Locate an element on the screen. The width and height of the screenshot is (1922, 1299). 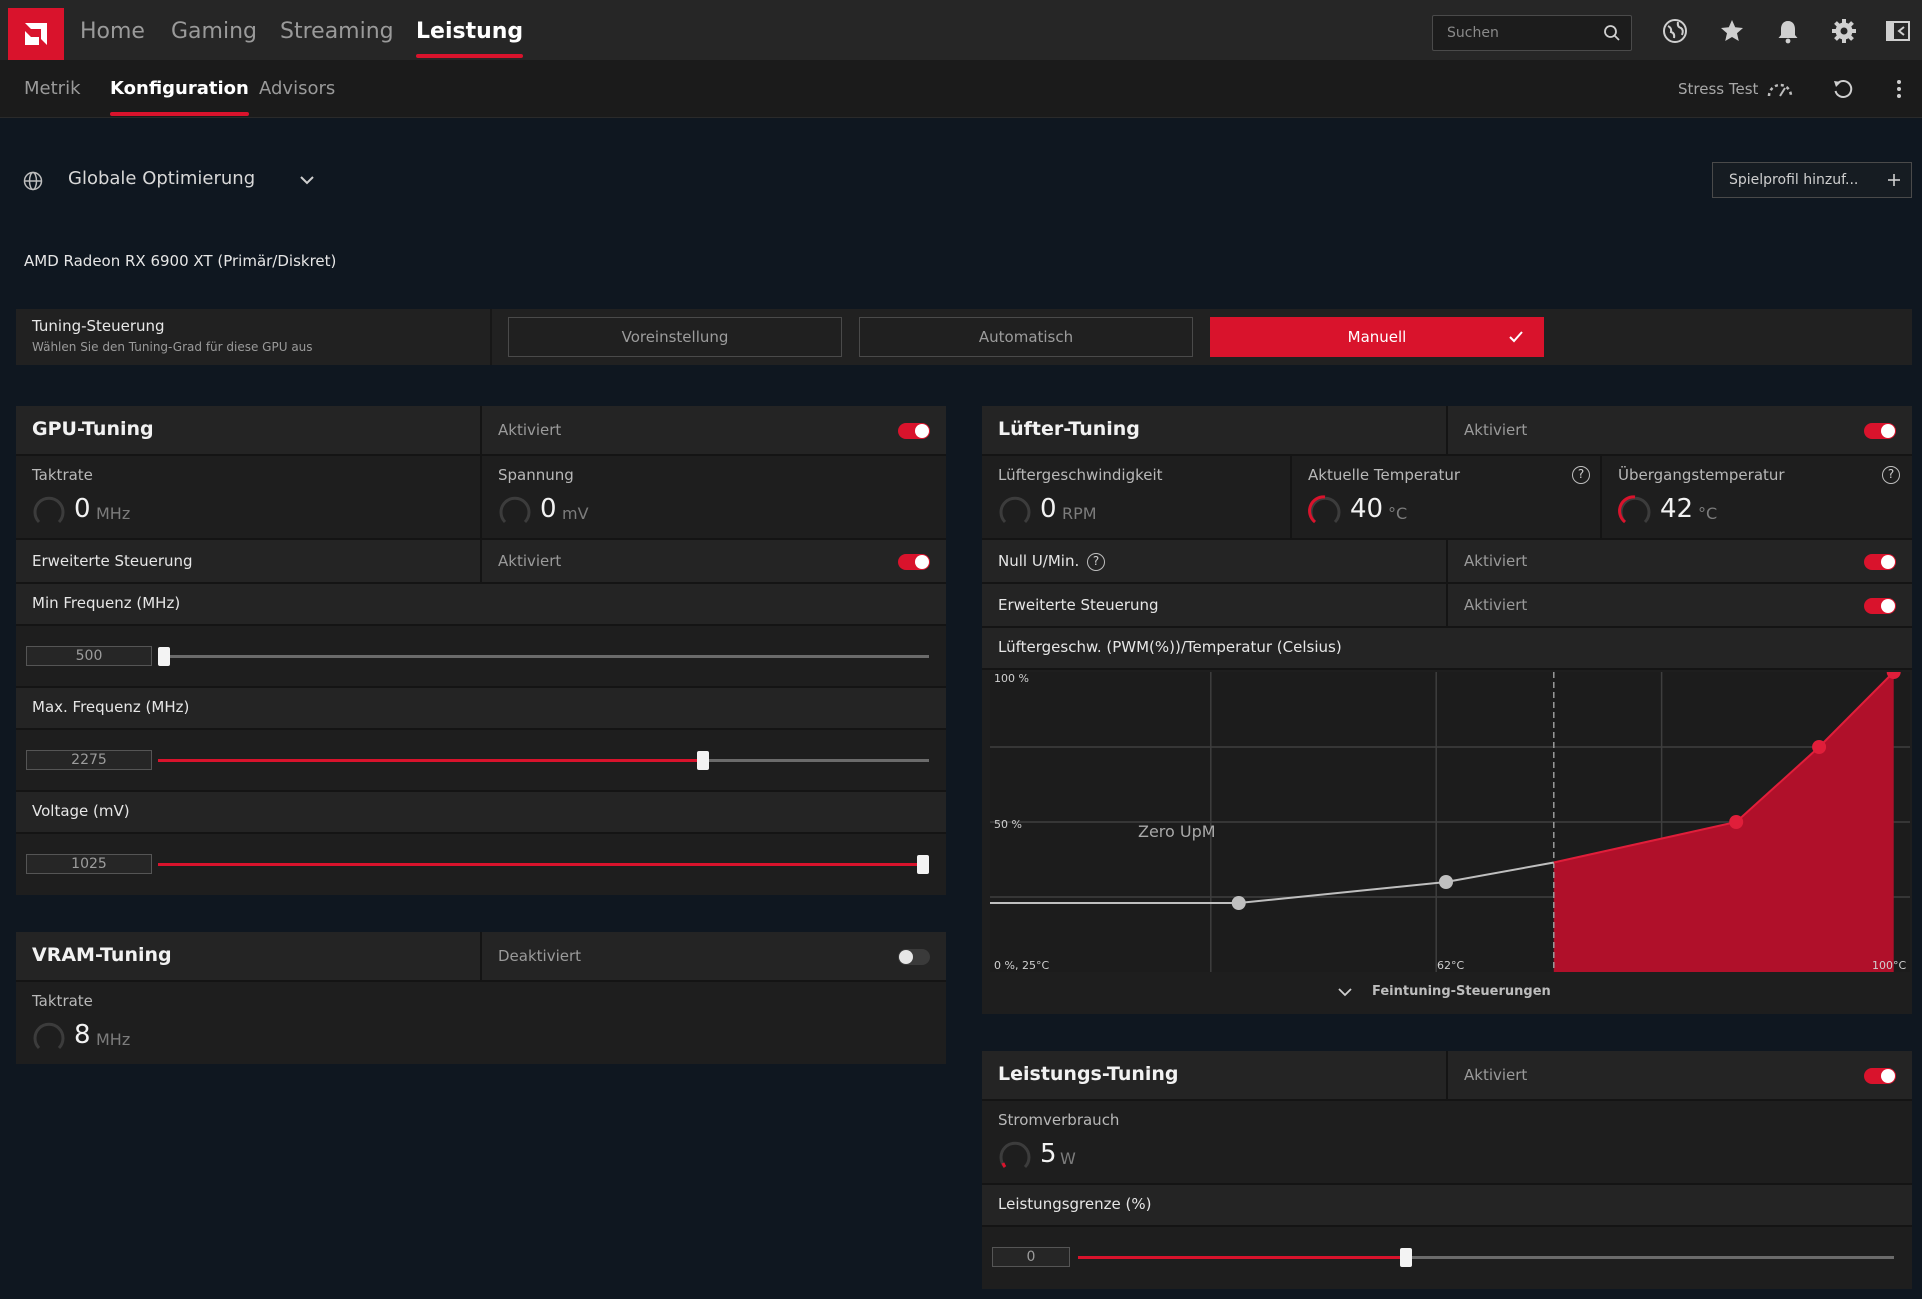
search-box is located at coordinates (1532, 33).